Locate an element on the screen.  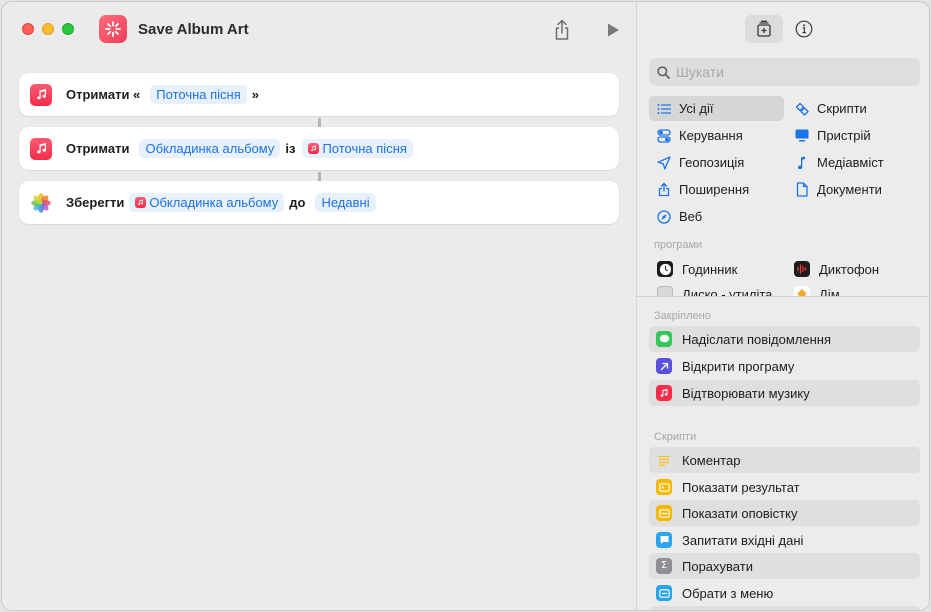
action-joiner: із is located at coordinates (290, 148).